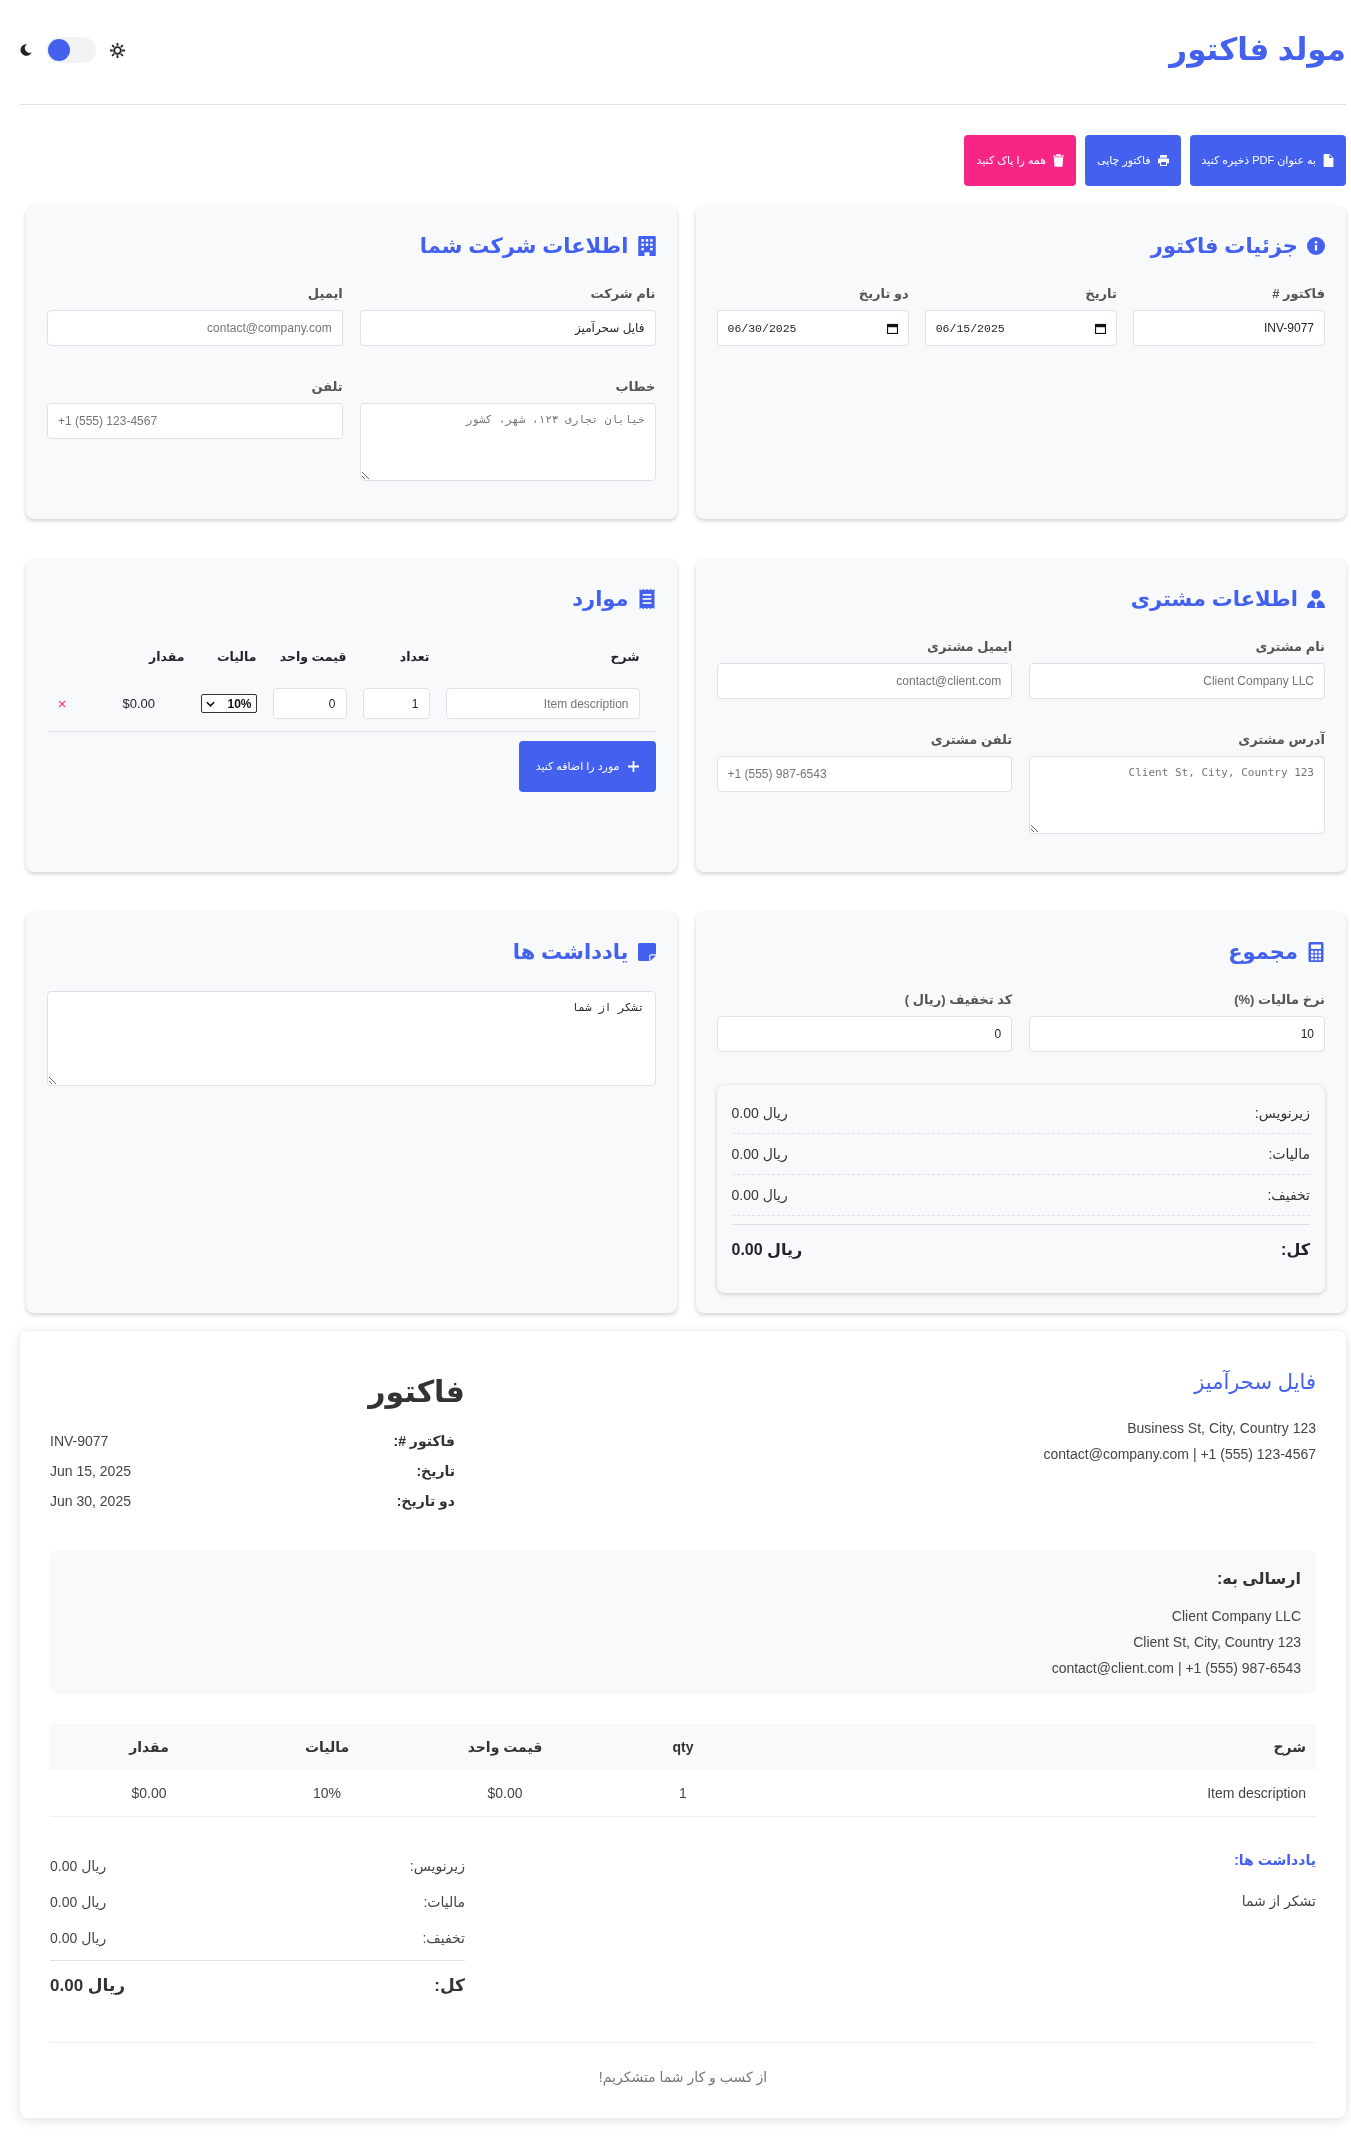 This screenshot has width=1351, height=2136. Describe the element at coordinates (1316, 952) in the screenshot. I see `calculator-icon` at that location.